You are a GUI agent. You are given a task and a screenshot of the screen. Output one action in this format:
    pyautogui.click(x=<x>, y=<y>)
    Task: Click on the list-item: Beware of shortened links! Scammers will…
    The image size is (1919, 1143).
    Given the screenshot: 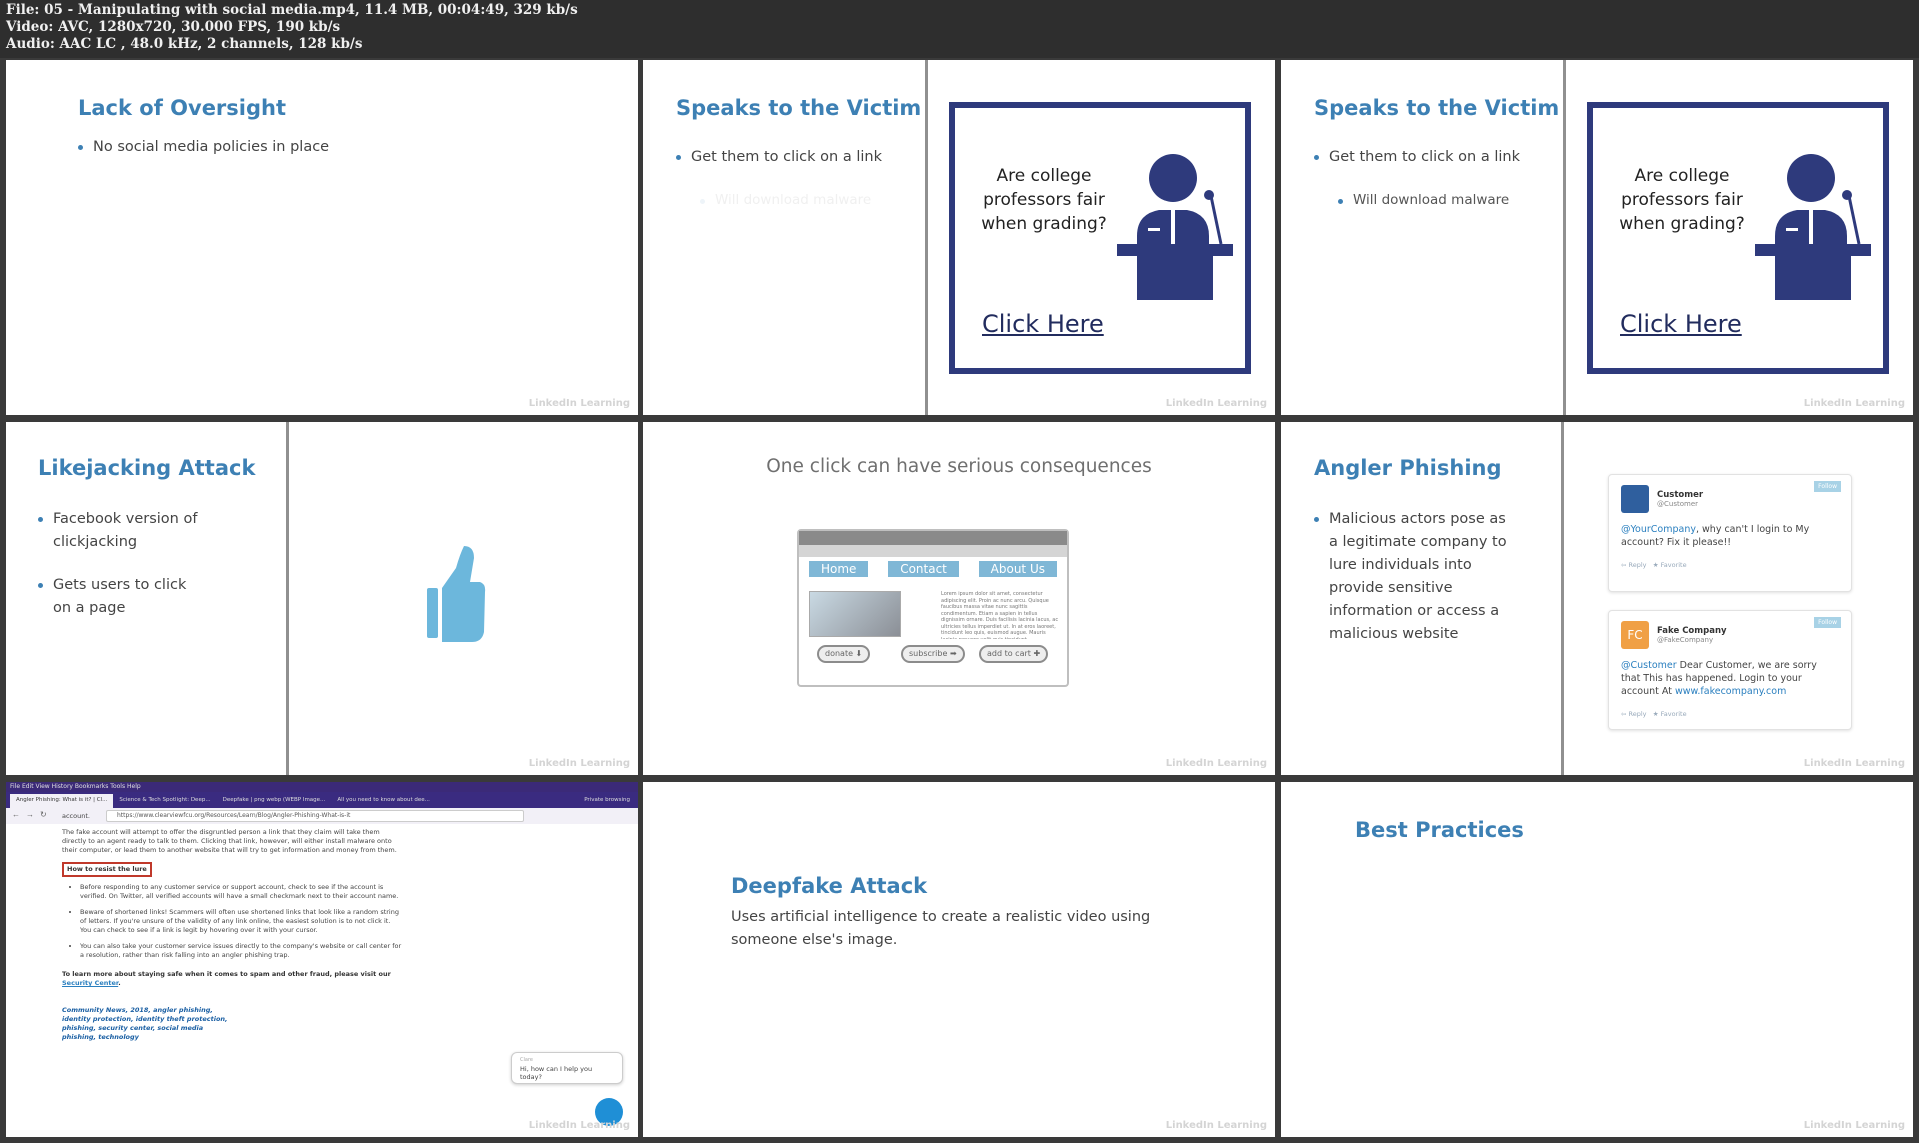 What is the action you would take?
    pyautogui.click(x=241, y=921)
    